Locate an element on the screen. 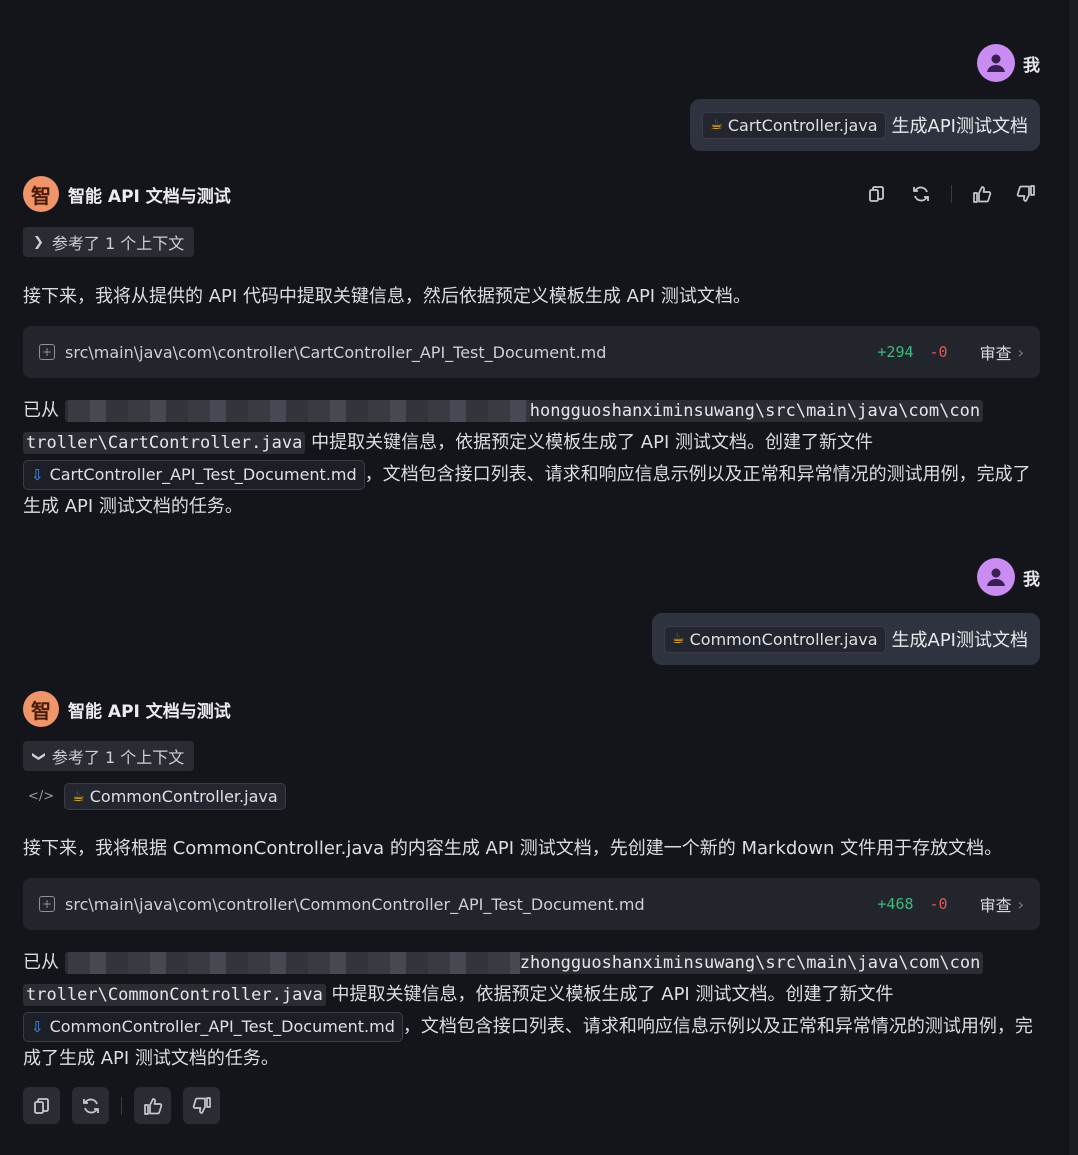 The height and width of the screenshot is (1155, 1078). new-file-link: ⇩ CartController_API_Test_Document.md is located at coordinates (194, 475).